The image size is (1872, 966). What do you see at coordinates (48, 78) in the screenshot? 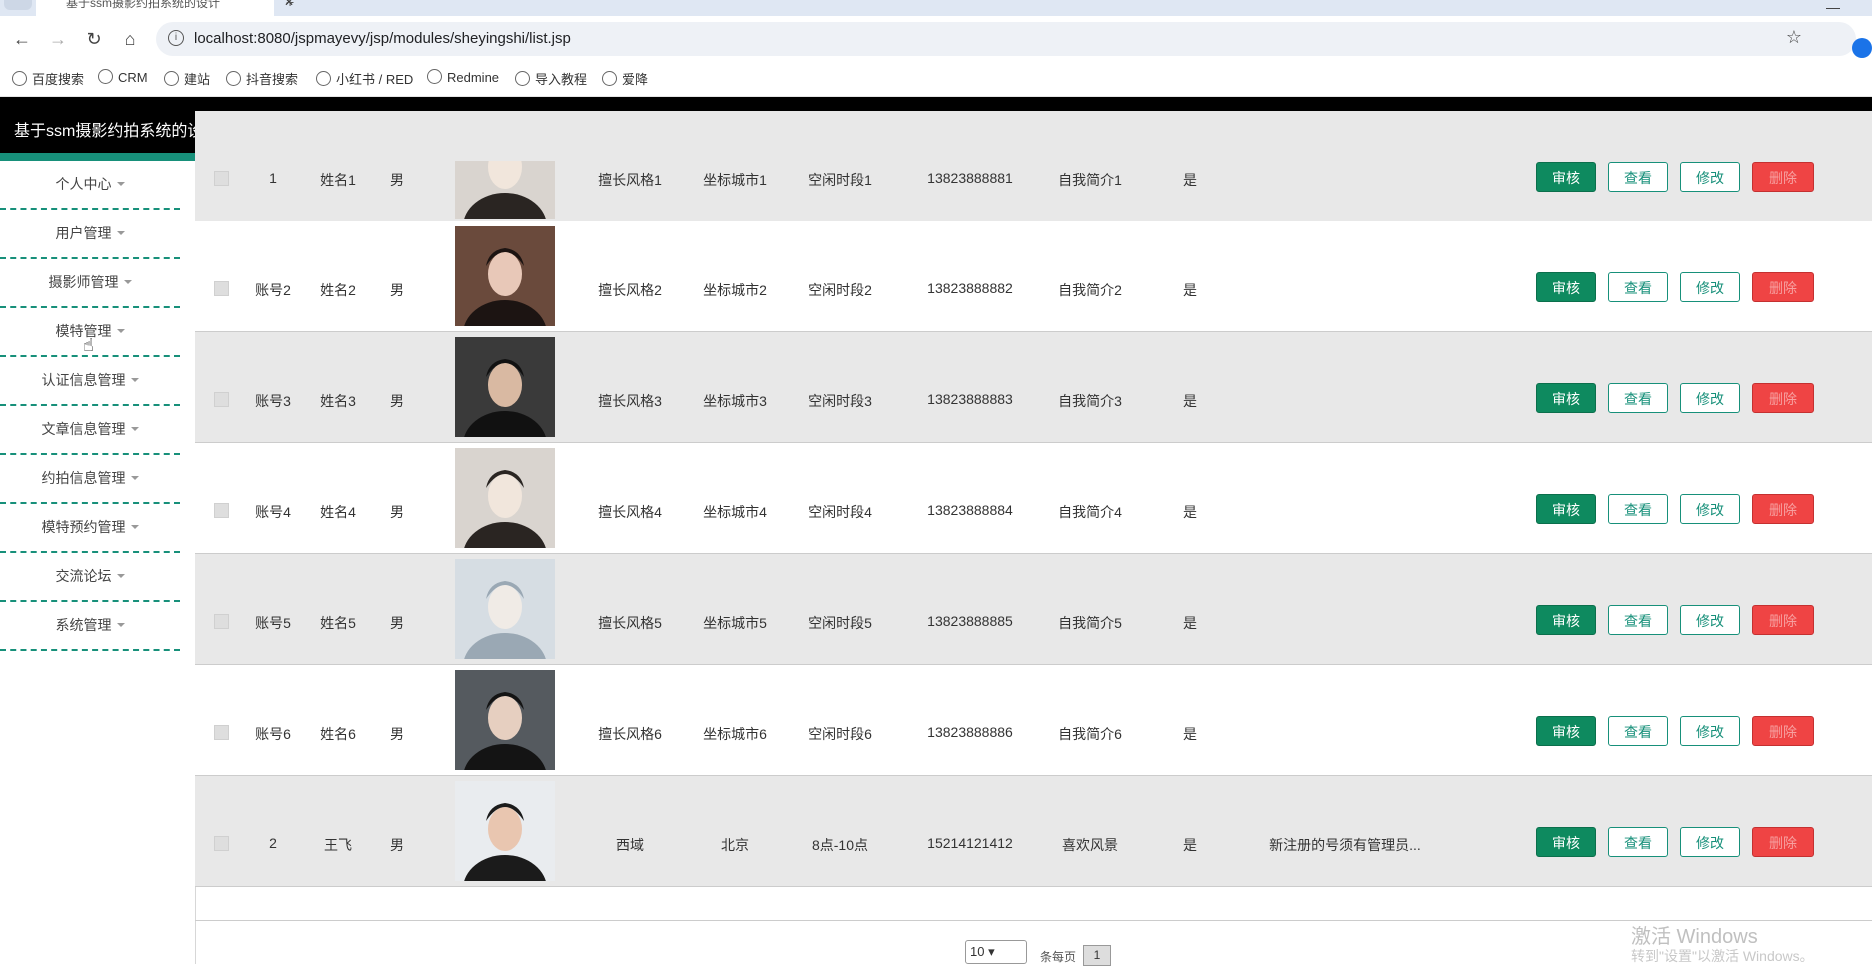
I see `bookmark-item: 百度搜索` at bounding box center [48, 78].